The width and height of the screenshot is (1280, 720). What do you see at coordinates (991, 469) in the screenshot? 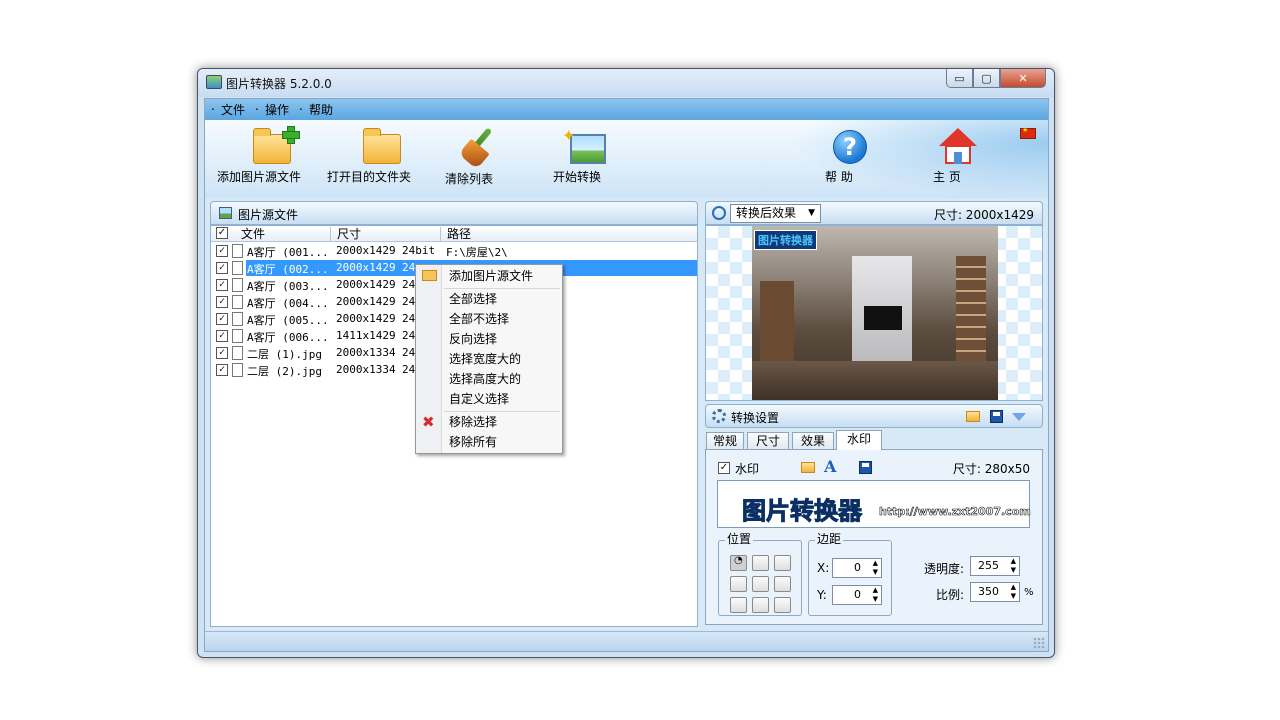
I see `watermark-size: 尺寸: 280x50` at bounding box center [991, 469].